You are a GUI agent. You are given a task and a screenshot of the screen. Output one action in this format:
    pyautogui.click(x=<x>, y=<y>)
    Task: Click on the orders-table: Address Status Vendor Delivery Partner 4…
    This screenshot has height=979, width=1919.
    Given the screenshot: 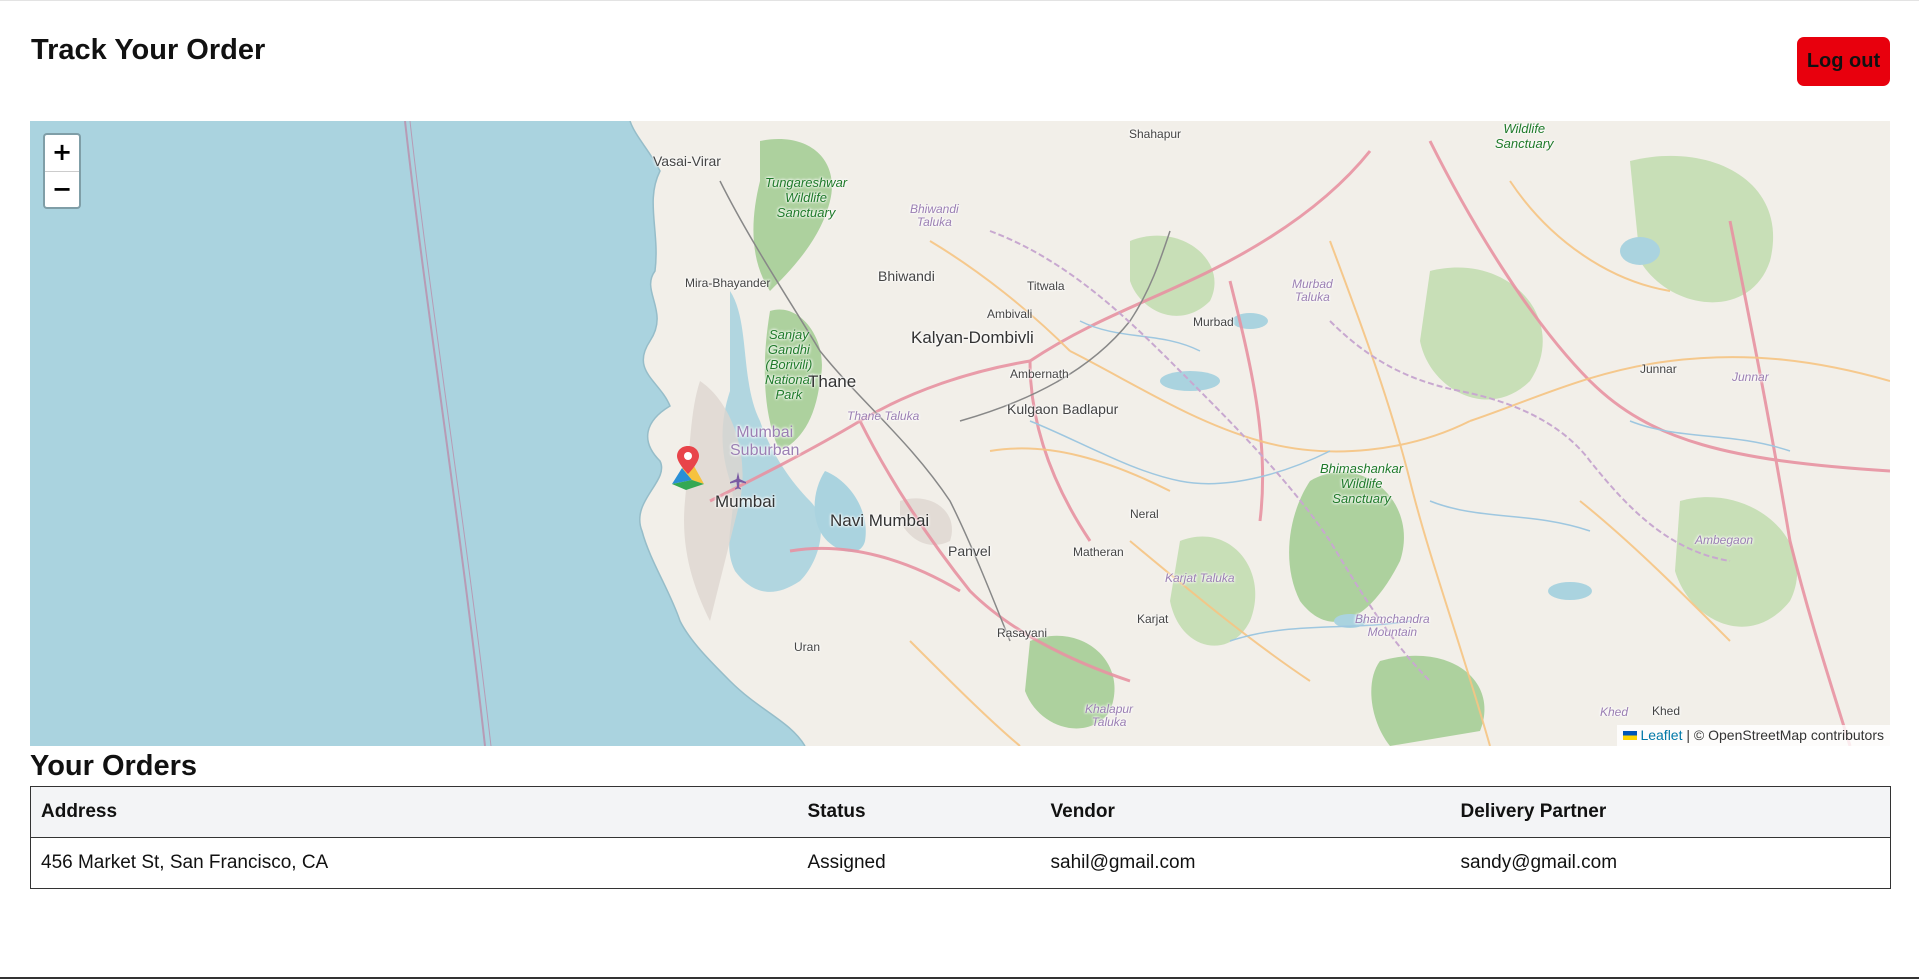 What is the action you would take?
    pyautogui.click(x=960, y=837)
    